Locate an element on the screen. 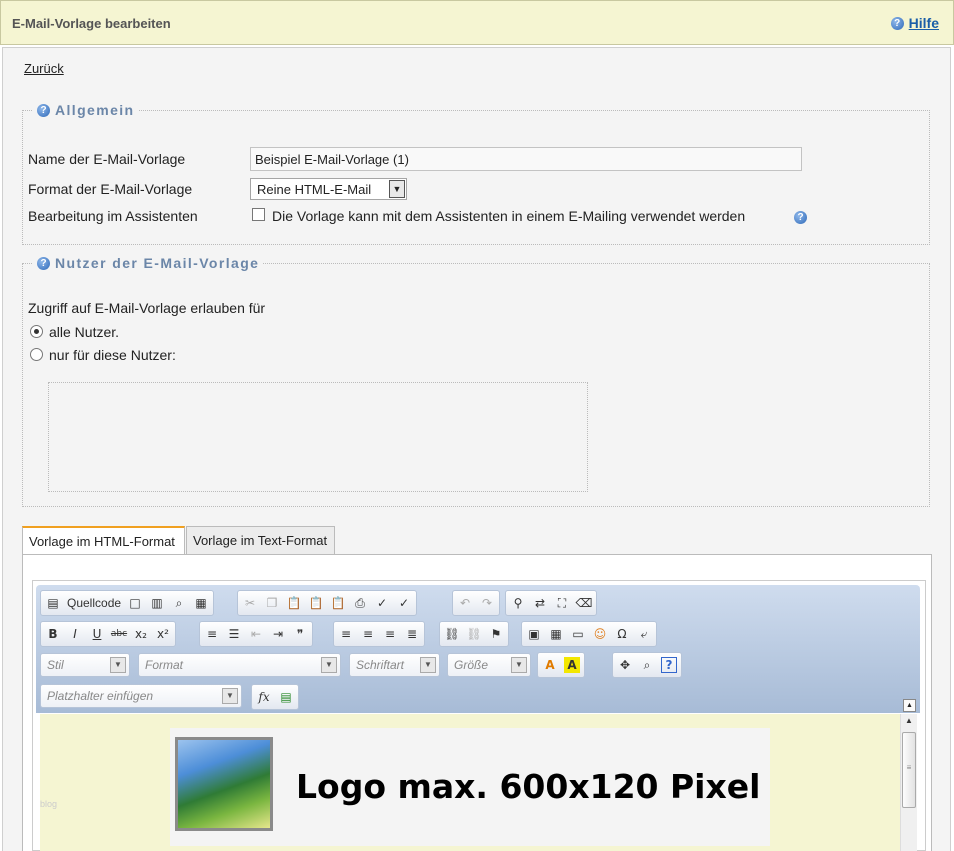 The width and height of the screenshot is (954, 851). users-legend-title: Nutzer der E-Mail-Vorlage is located at coordinates (157, 263).